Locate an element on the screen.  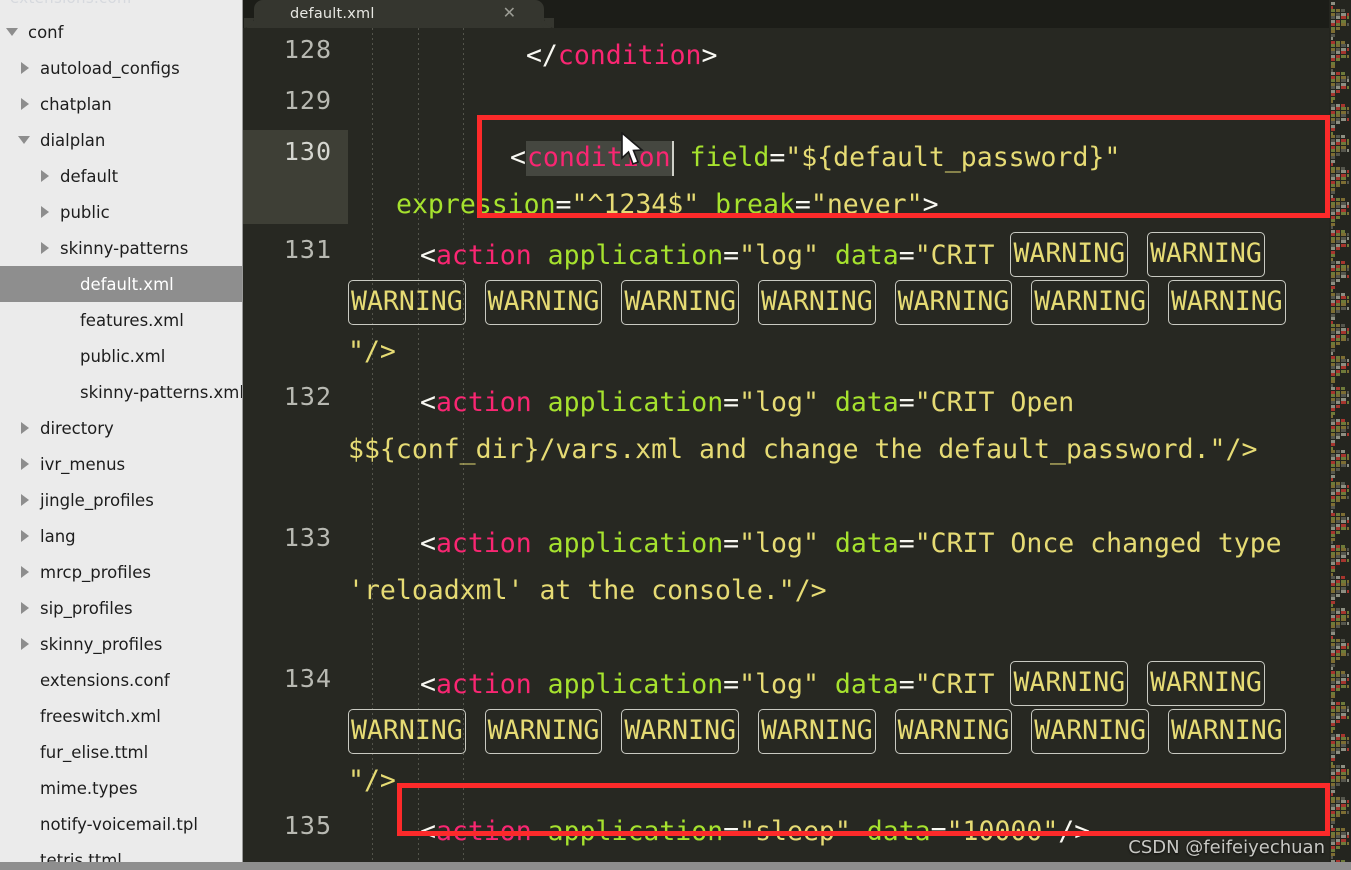
sidebar-item-dialplan: dialplan is located at coordinates (121, 140).